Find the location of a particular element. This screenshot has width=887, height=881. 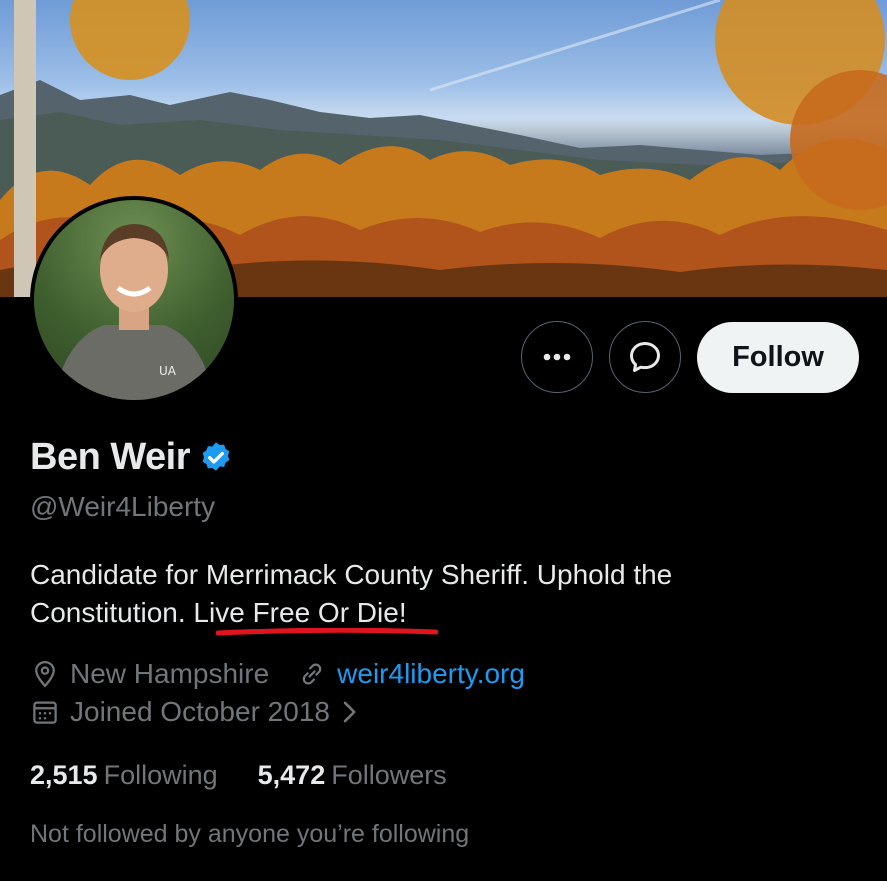

message-bubble-icon is located at coordinates (645, 357).